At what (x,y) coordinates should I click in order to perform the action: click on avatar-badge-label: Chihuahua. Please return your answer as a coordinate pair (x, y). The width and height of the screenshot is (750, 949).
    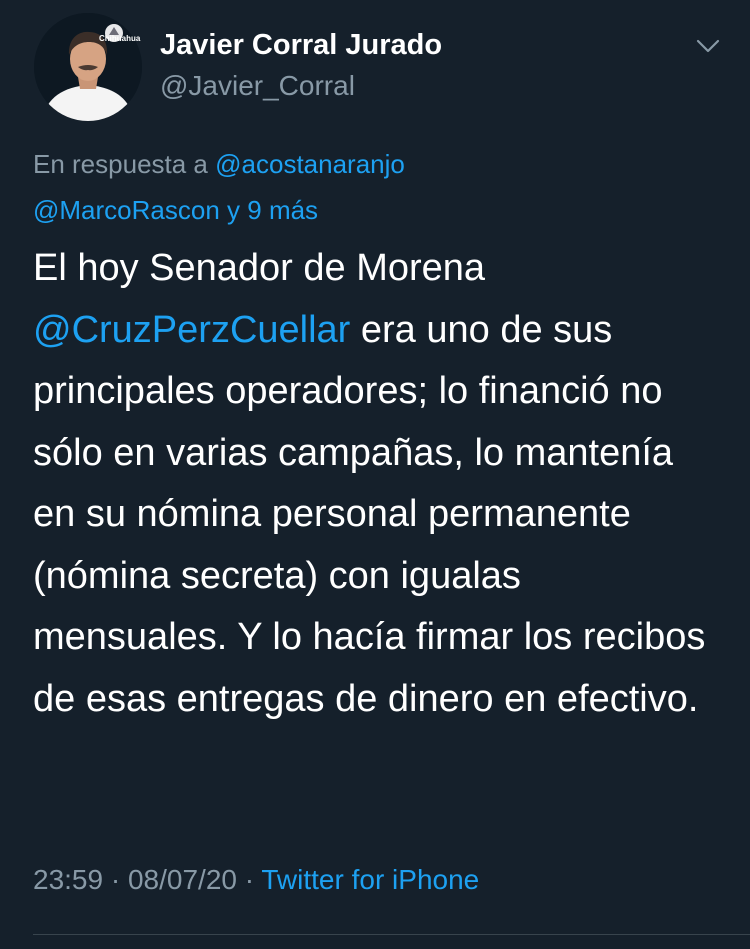
    Looking at the image, I should click on (120, 38).